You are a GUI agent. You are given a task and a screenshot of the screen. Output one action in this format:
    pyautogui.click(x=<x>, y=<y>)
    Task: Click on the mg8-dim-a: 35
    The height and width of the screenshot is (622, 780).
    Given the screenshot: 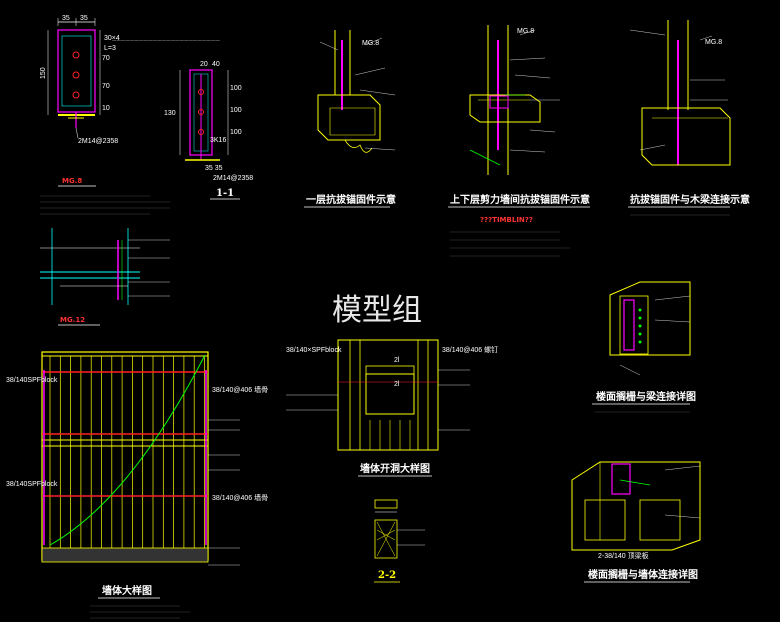 What is the action you would take?
    pyautogui.click(x=66, y=18)
    